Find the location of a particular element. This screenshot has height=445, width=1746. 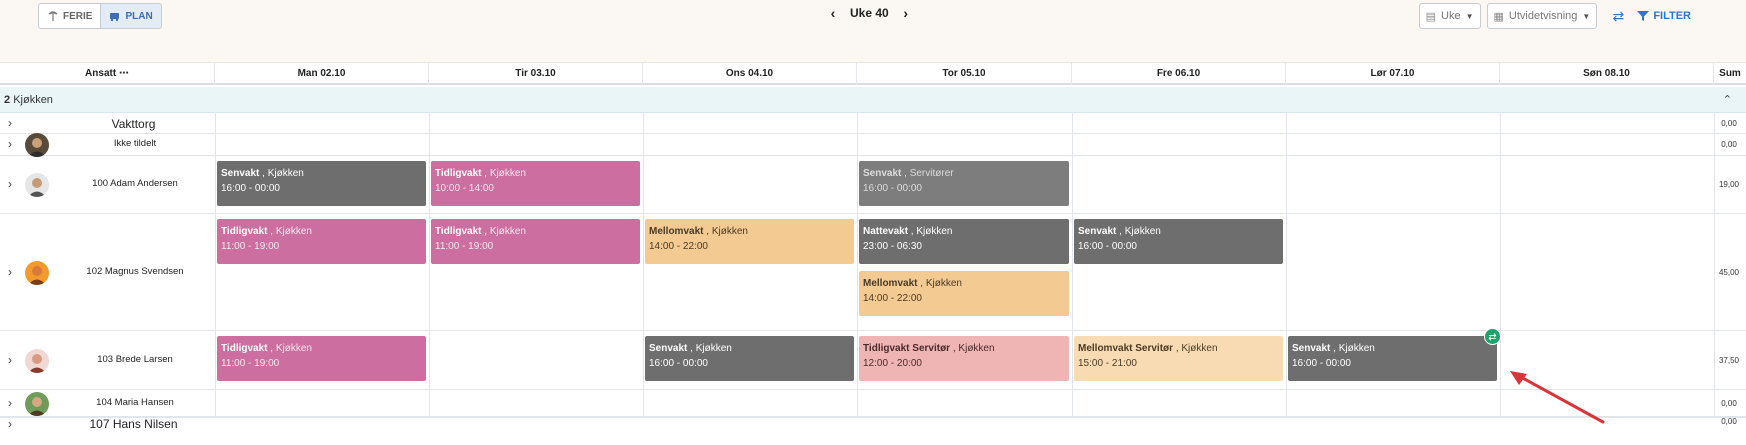

more-icon: ⋯ is located at coordinates (124, 73).